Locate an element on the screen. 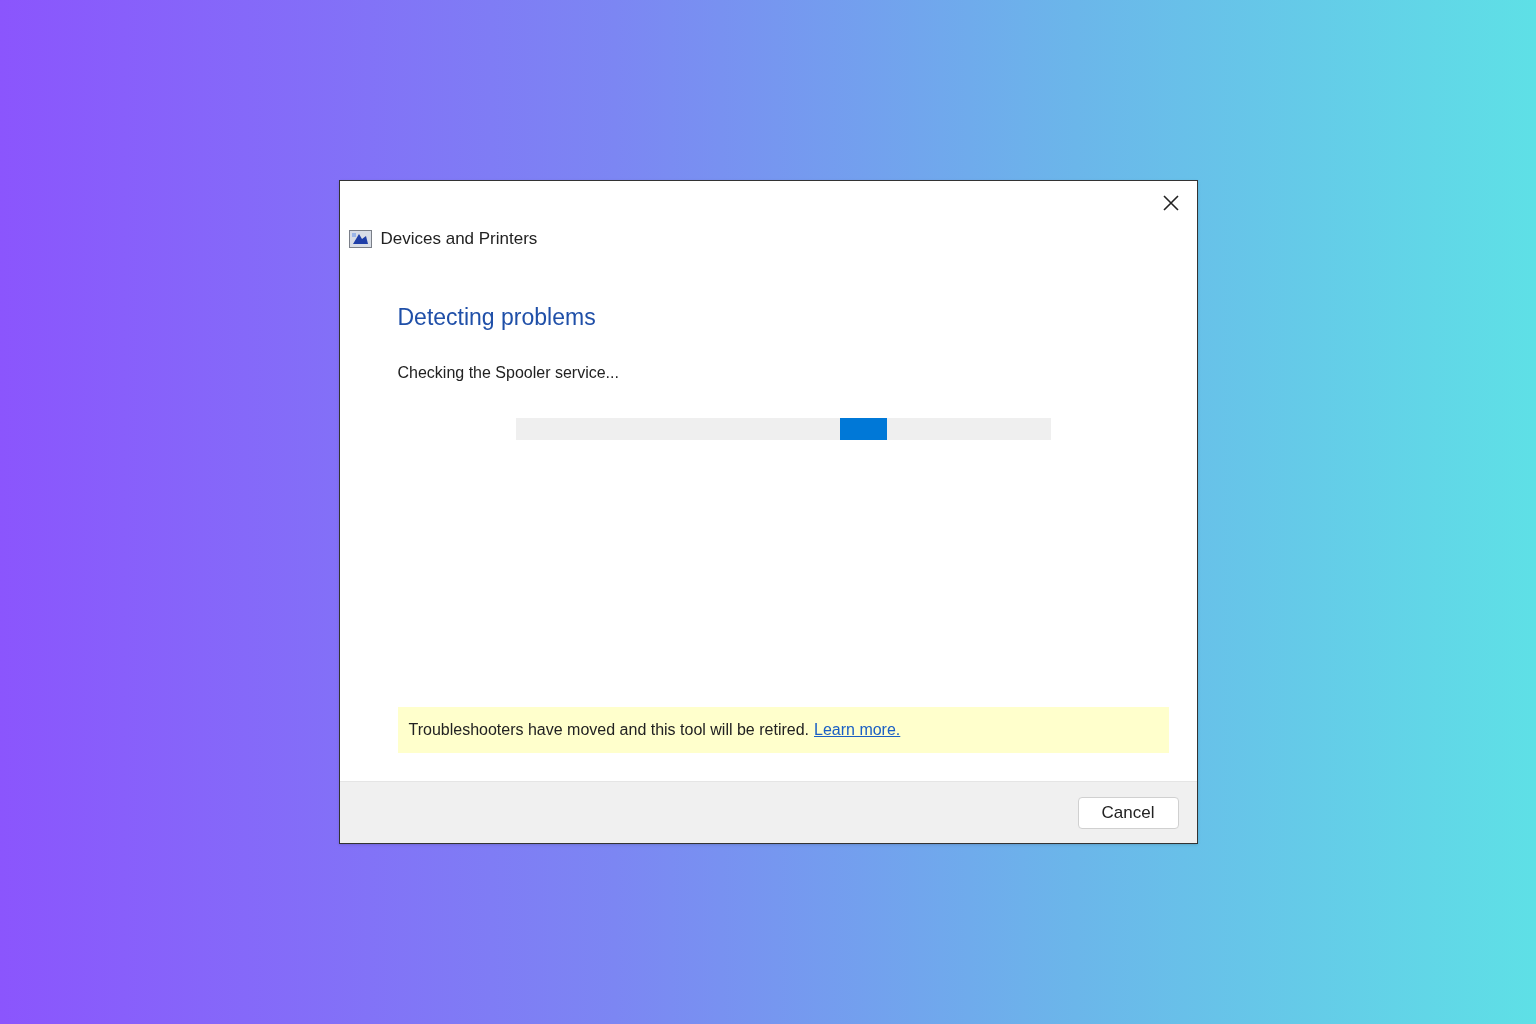 This screenshot has width=1536, height=1024. learn-more-link: Learn more. is located at coordinates (857, 730).